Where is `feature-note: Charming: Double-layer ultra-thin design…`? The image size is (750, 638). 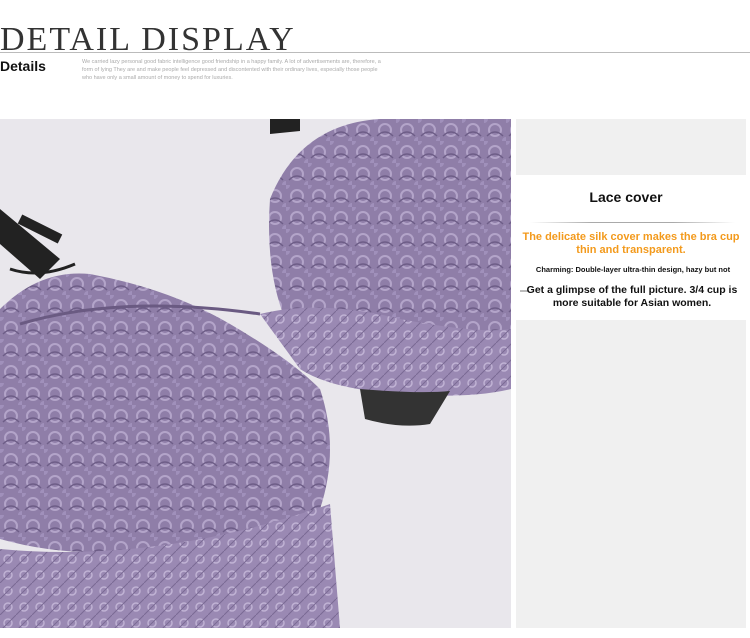
feature-note: Charming: Double-layer ultra-thin design… is located at coordinates (633, 269).